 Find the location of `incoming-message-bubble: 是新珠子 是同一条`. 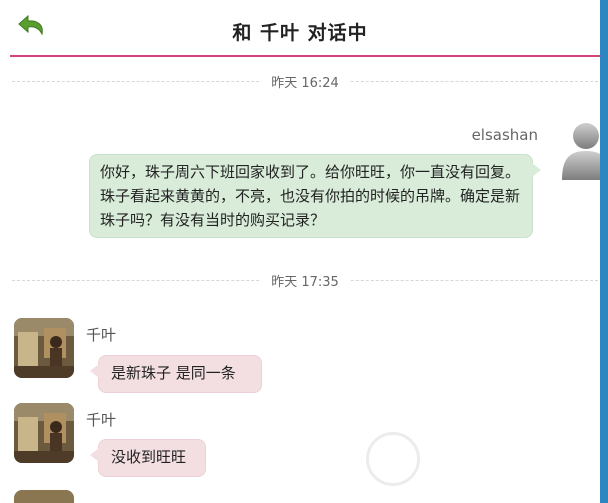

incoming-message-bubble: 是新珠子 是同一条 is located at coordinates (176, 374).